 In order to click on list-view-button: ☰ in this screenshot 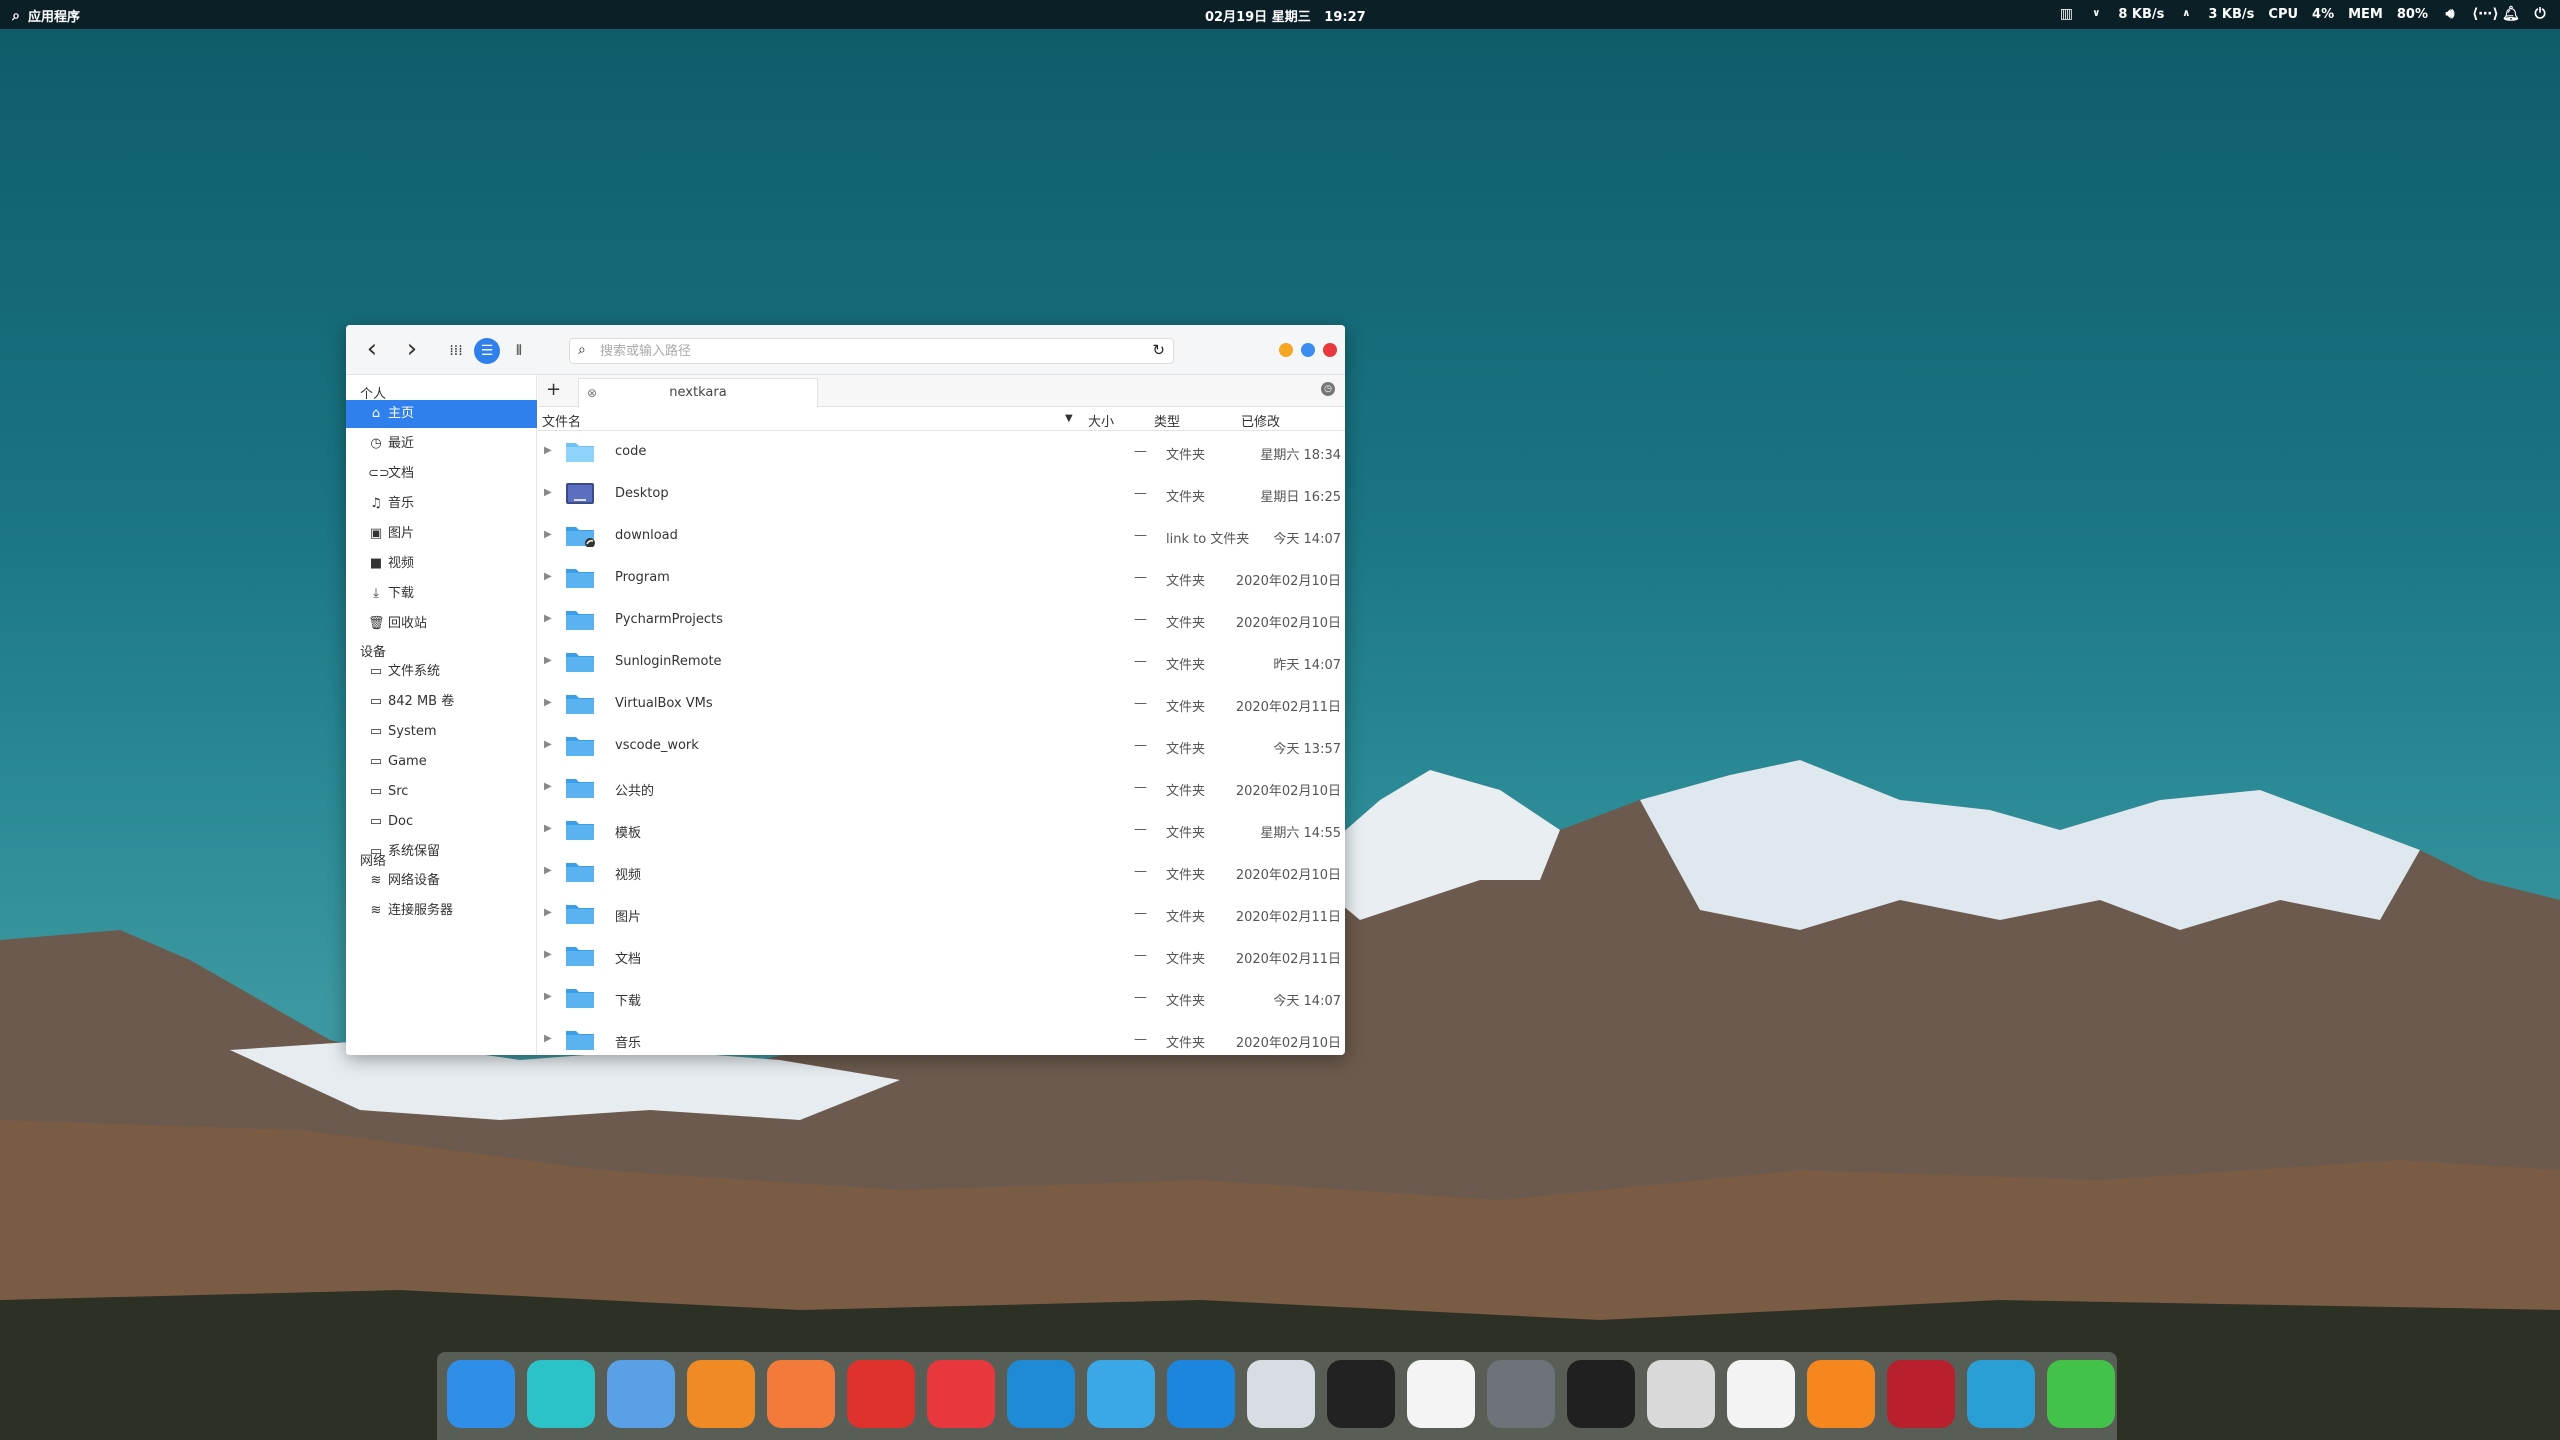, I will do `click(487, 351)`.